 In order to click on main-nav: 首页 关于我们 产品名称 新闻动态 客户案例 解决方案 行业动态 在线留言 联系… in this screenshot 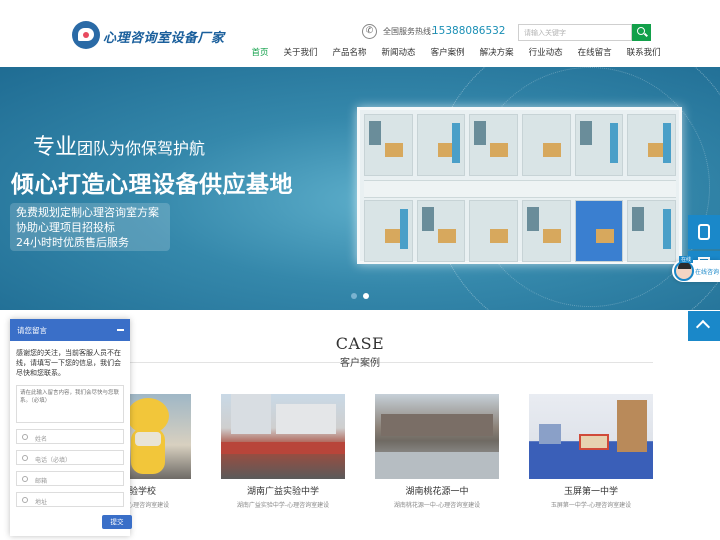, I will do `click(456, 54)`.